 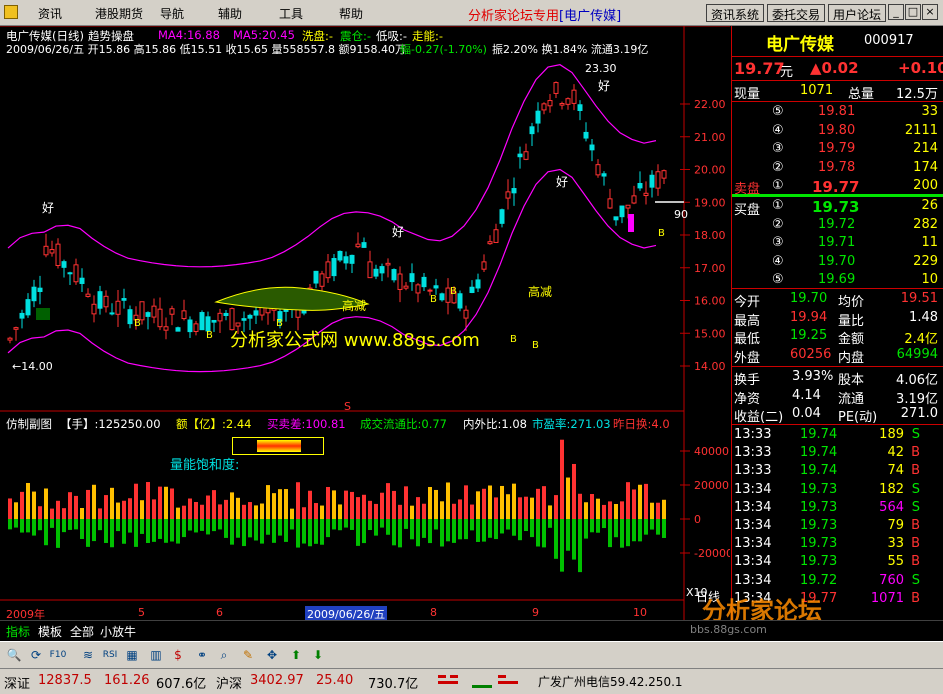 What do you see at coordinates (631, 223) in the screenshot?
I see `magenta-block` at bounding box center [631, 223].